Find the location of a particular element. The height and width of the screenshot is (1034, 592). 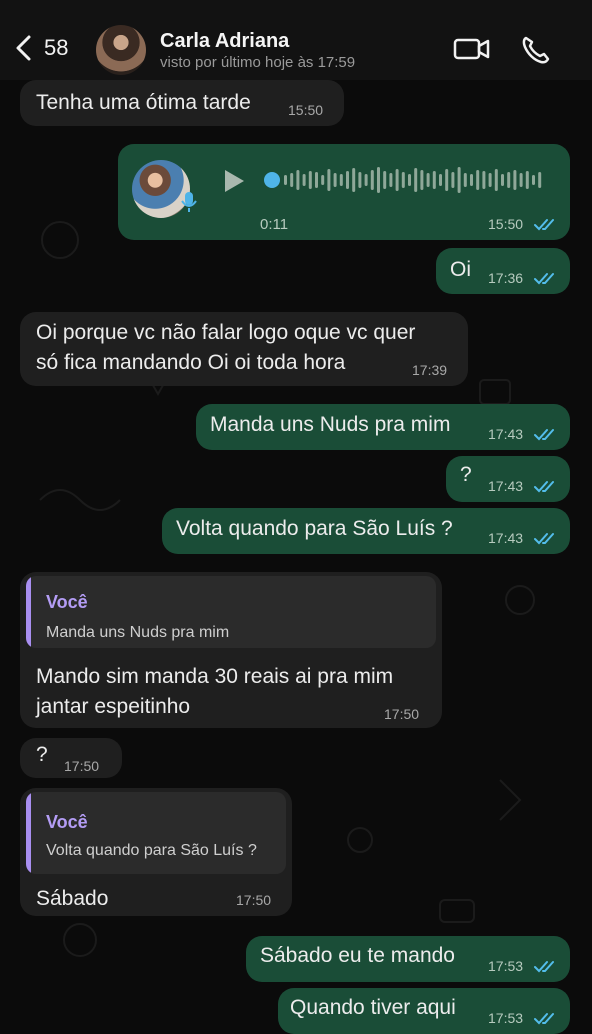

message-outgoing: Oi 17:36 is located at coordinates (503, 271).